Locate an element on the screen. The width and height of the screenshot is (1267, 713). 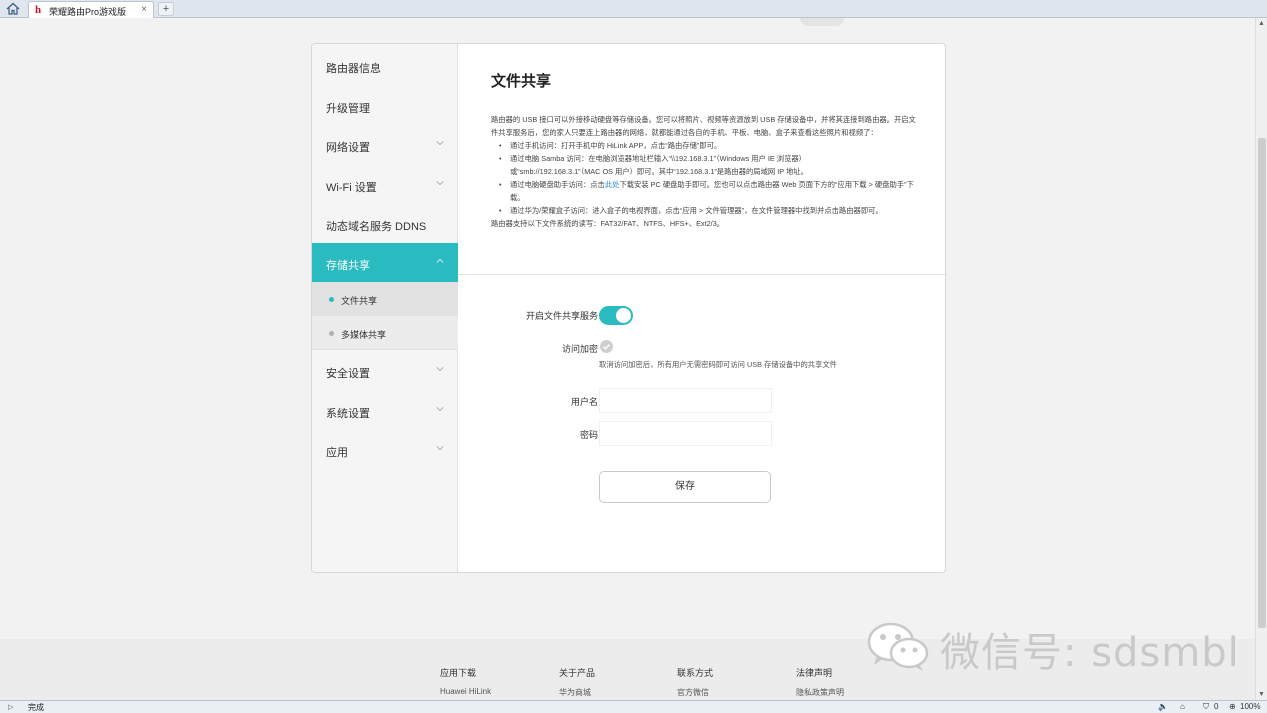
enable-sharing-toggle is located at coordinates (616, 315).